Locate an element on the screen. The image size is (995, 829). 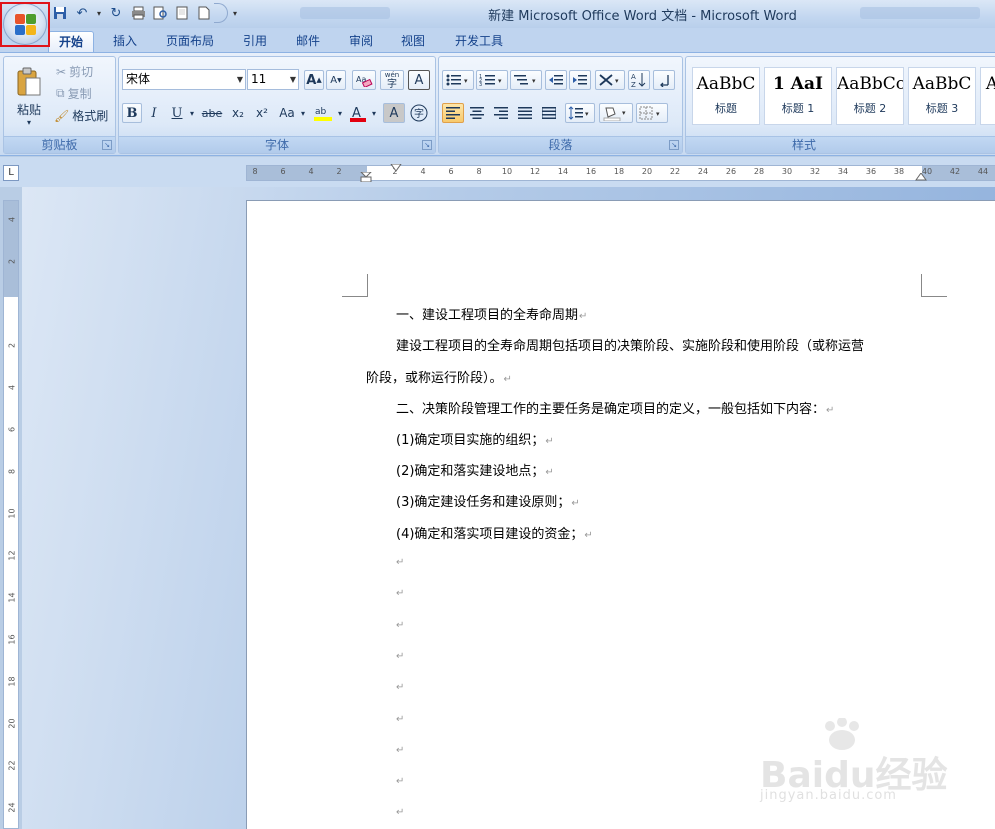
paint-bucket-icon: ▾ is located at coordinates (614, 114).